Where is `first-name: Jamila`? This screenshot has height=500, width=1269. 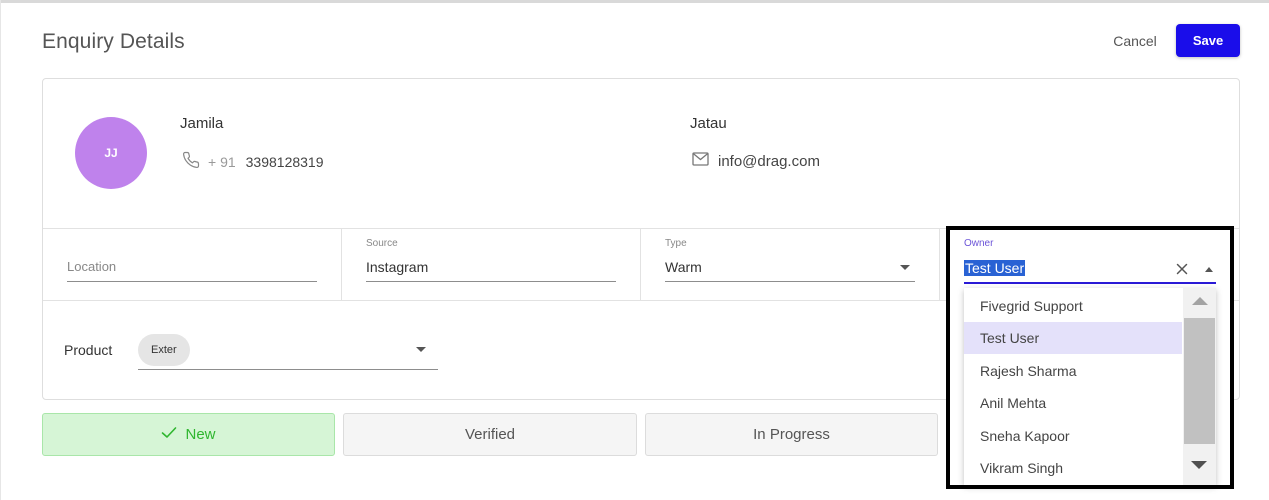 first-name: Jamila is located at coordinates (202, 123).